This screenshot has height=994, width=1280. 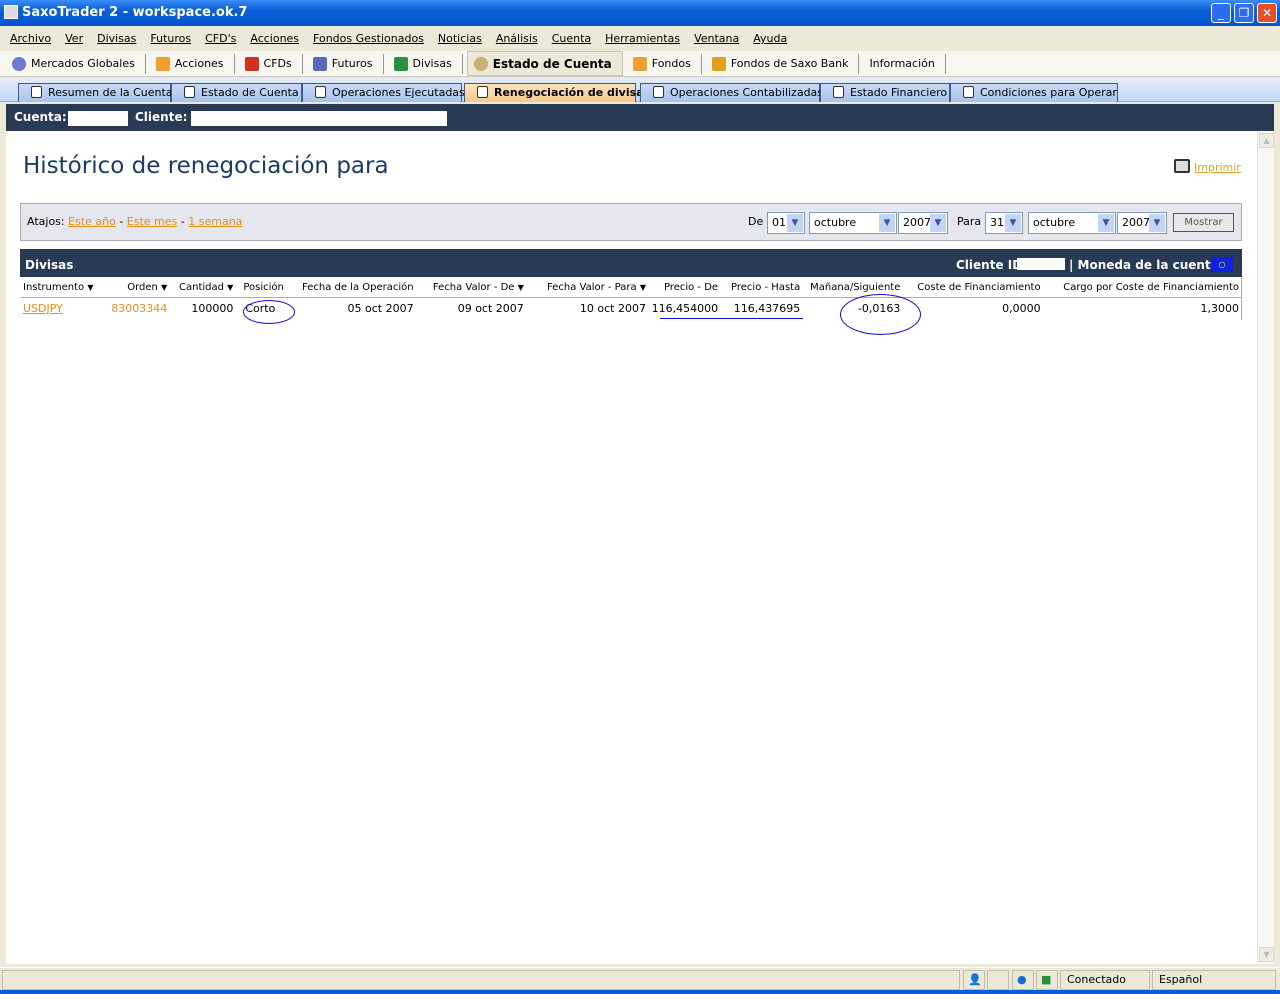 I want to click on page-title: Histórico de renegociación para, so click(x=206, y=166).